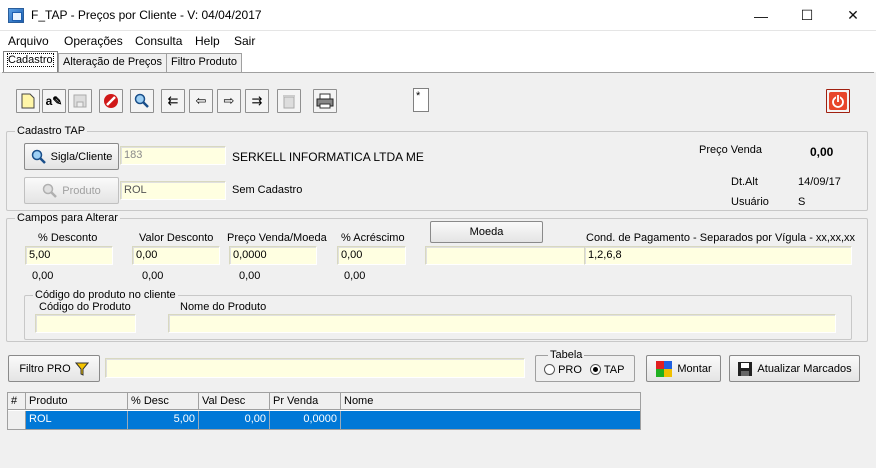 The width and height of the screenshot is (876, 468). What do you see at coordinates (204, 62) in the screenshot?
I see `tab-filtro-produto: Filtro Produto` at bounding box center [204, 62].